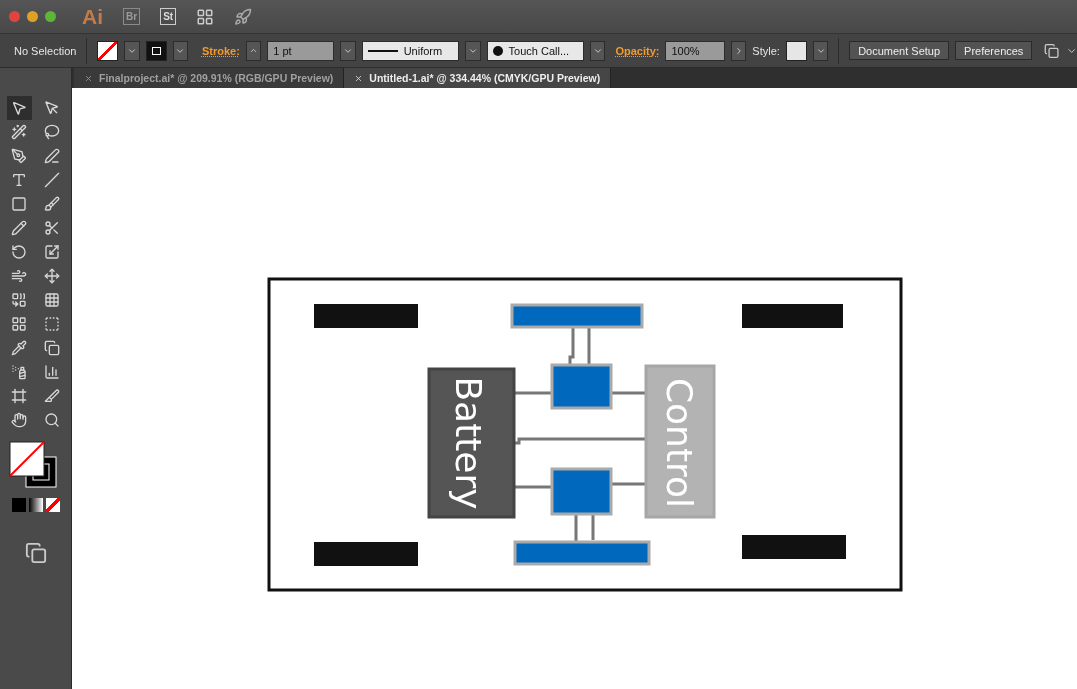  Describe the element at coordinates (52, 505) in the screenshot. I see `none-mode-icon` at that location.